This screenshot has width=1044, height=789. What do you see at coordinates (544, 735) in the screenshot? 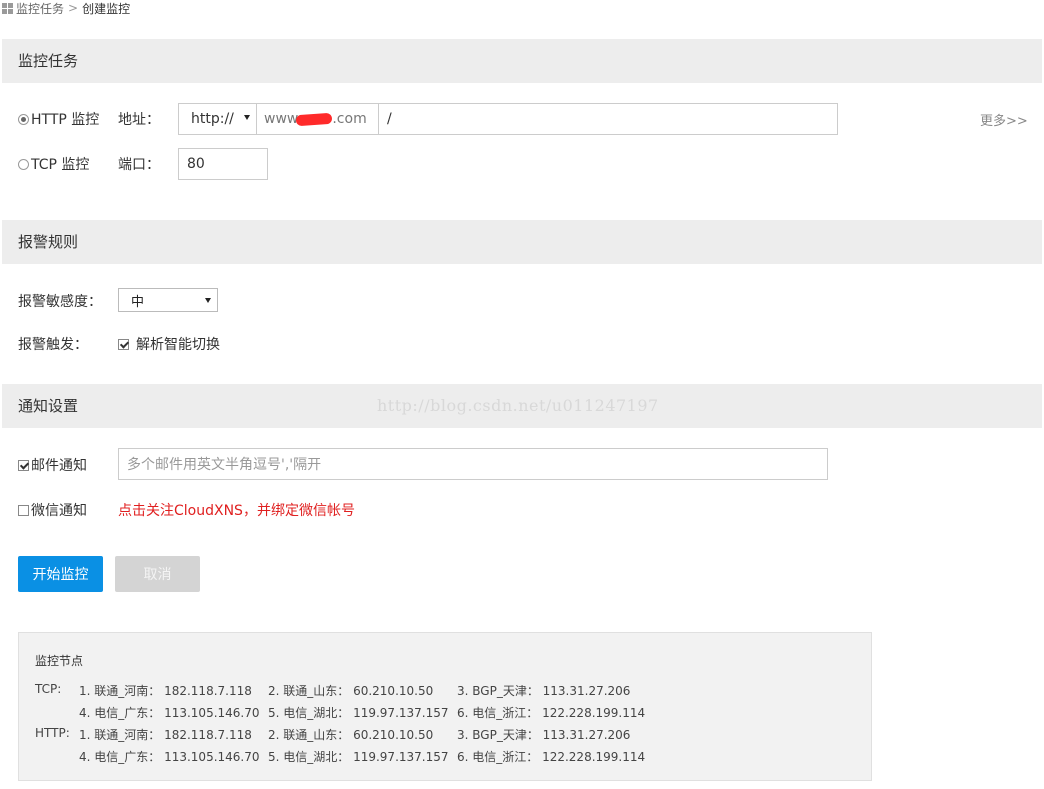
I see `http-node-item: 3. BGP_天津： 113.31.27.206` at bounding box center [544, 735].